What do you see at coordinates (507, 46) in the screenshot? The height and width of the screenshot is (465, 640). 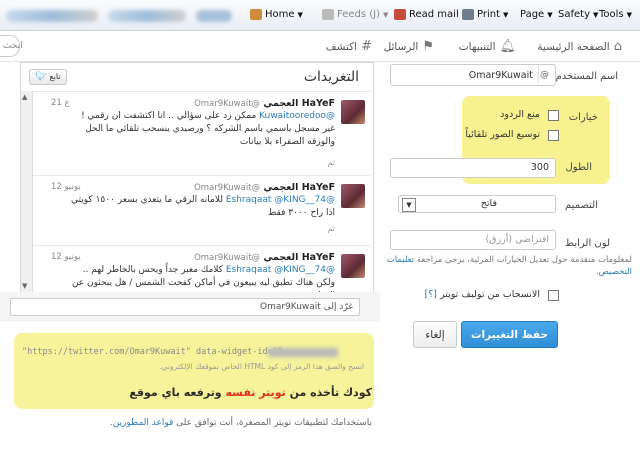 I see `bell-icon: 🔔︎` at bounding box center [507, 46].